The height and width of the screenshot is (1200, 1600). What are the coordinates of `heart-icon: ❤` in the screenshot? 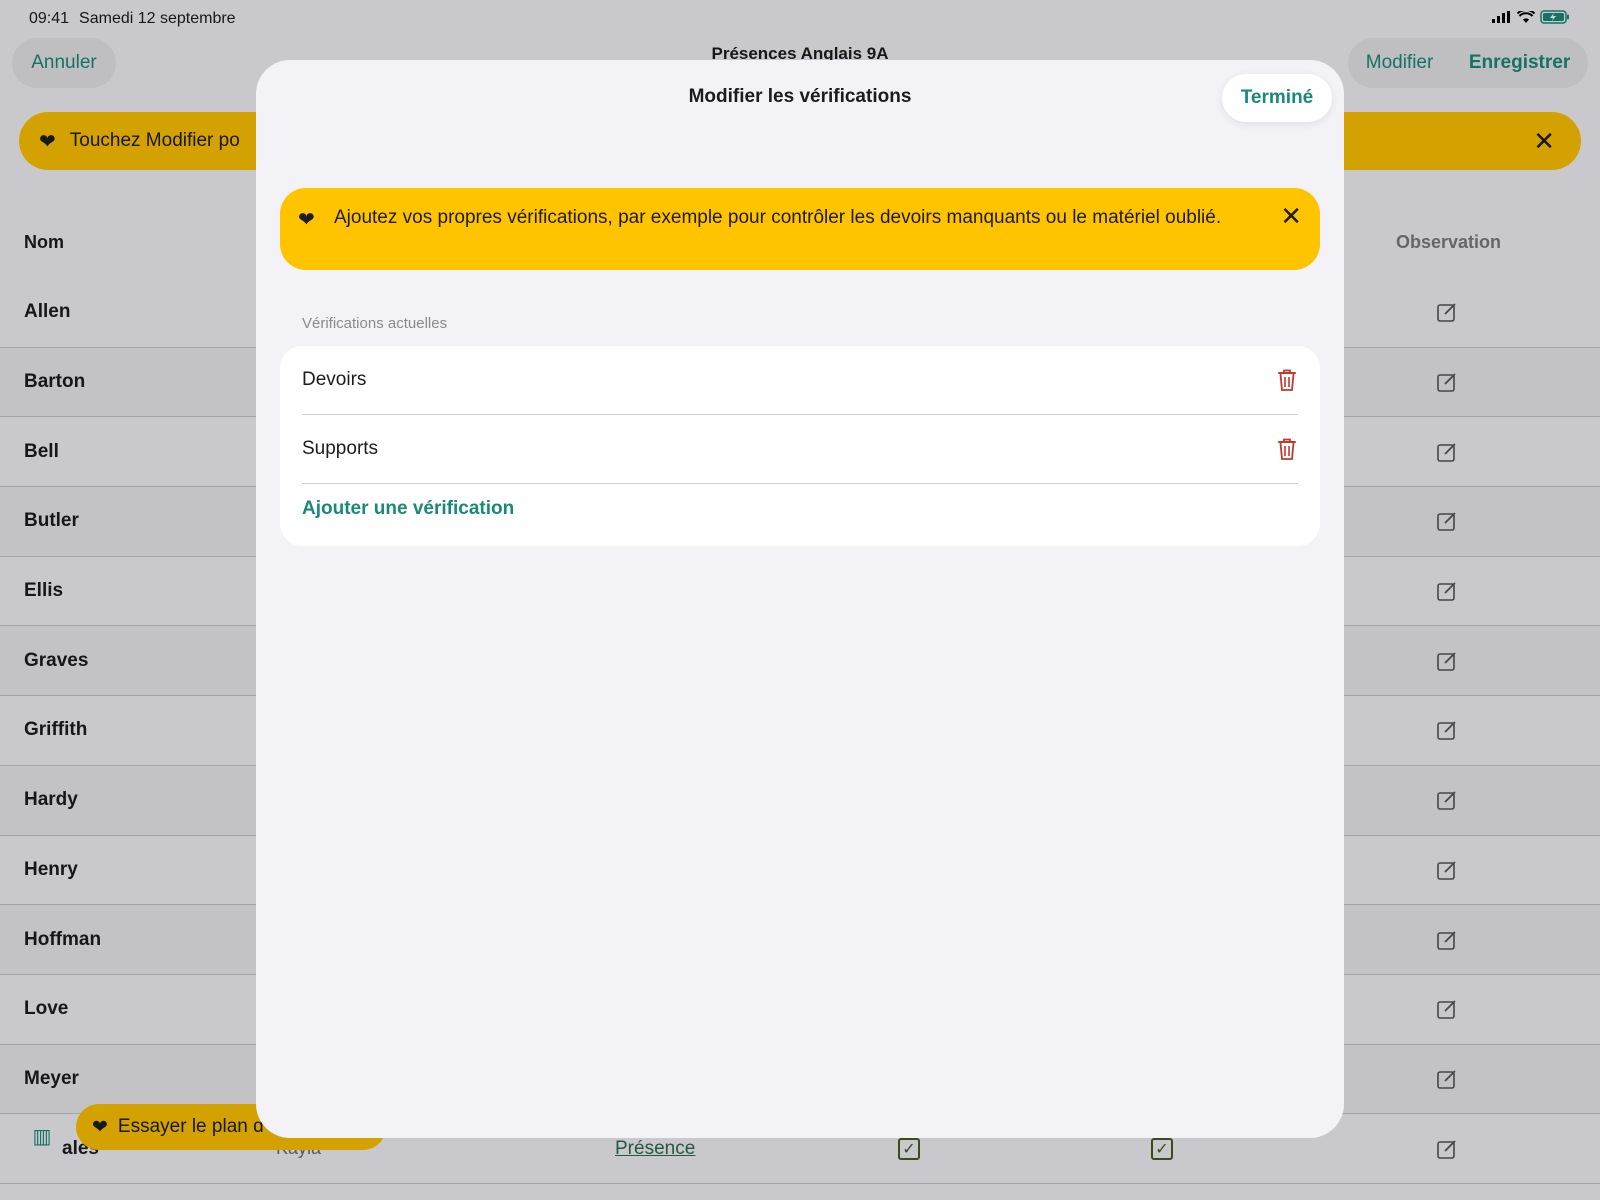 It's located at (306, 220).